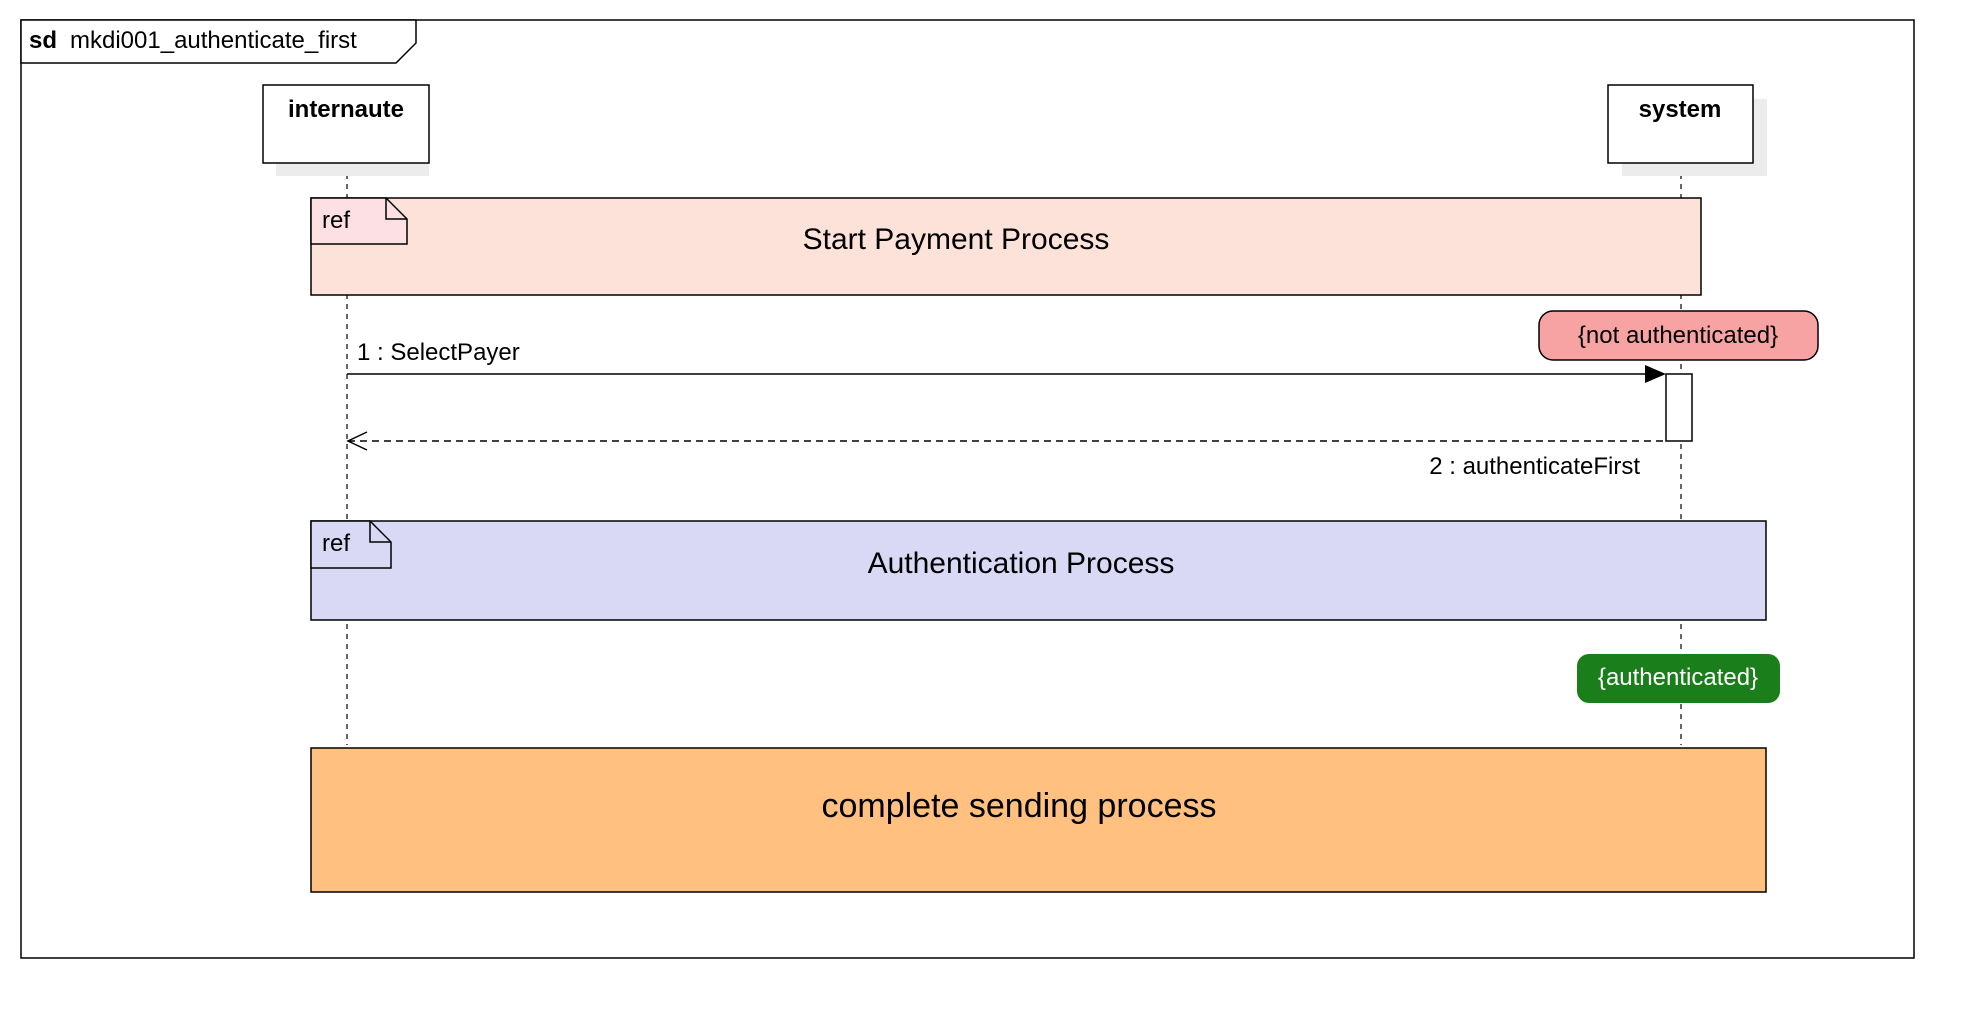  Describe the element at coordinates (438, 352) in the screenshot. I see `message-select-payer-label: 1 : SelectPayer` at that location.